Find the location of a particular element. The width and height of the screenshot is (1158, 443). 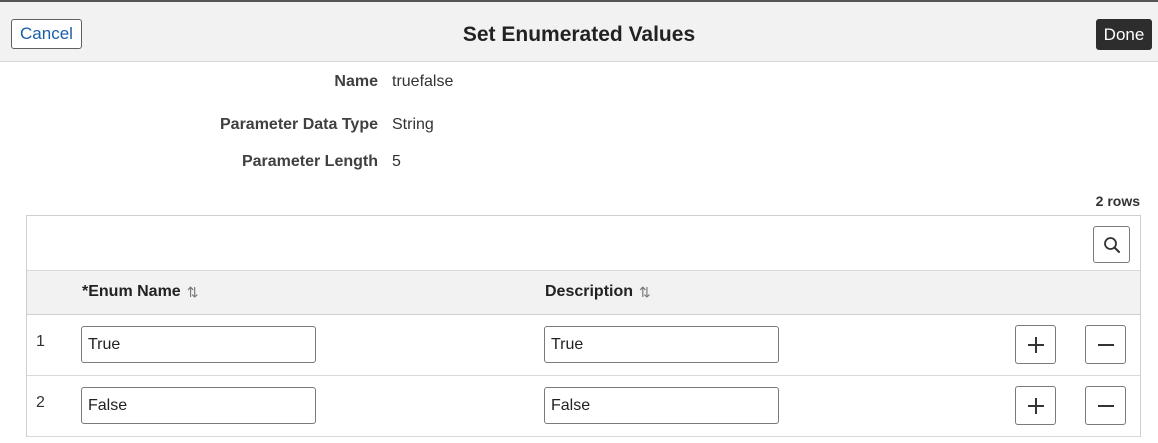

field-label-data-type: Parameter Data Type is located at coordinates (299, 124).